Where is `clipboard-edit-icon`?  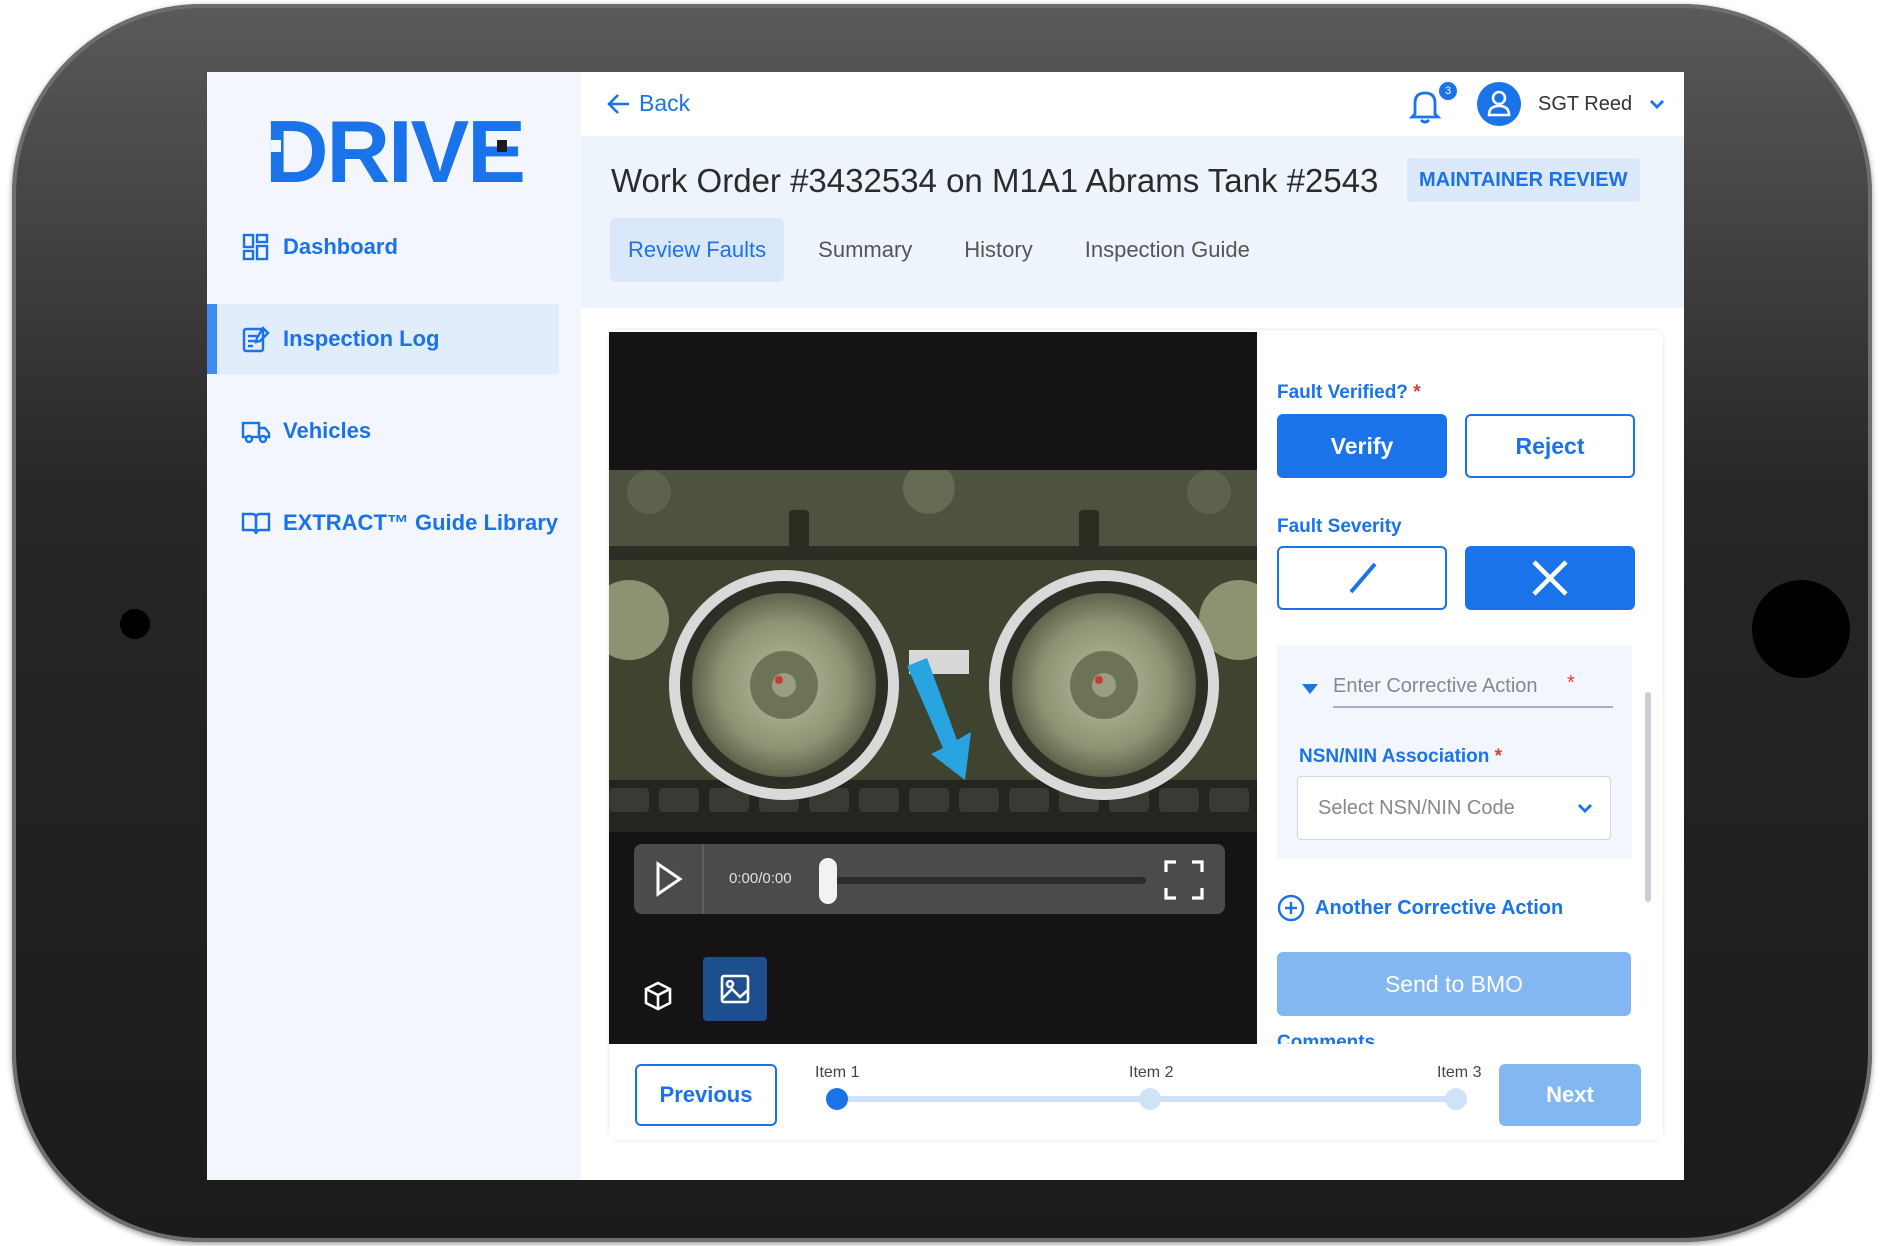 clipboard-edit-icon is located at coordinates (256, 339).